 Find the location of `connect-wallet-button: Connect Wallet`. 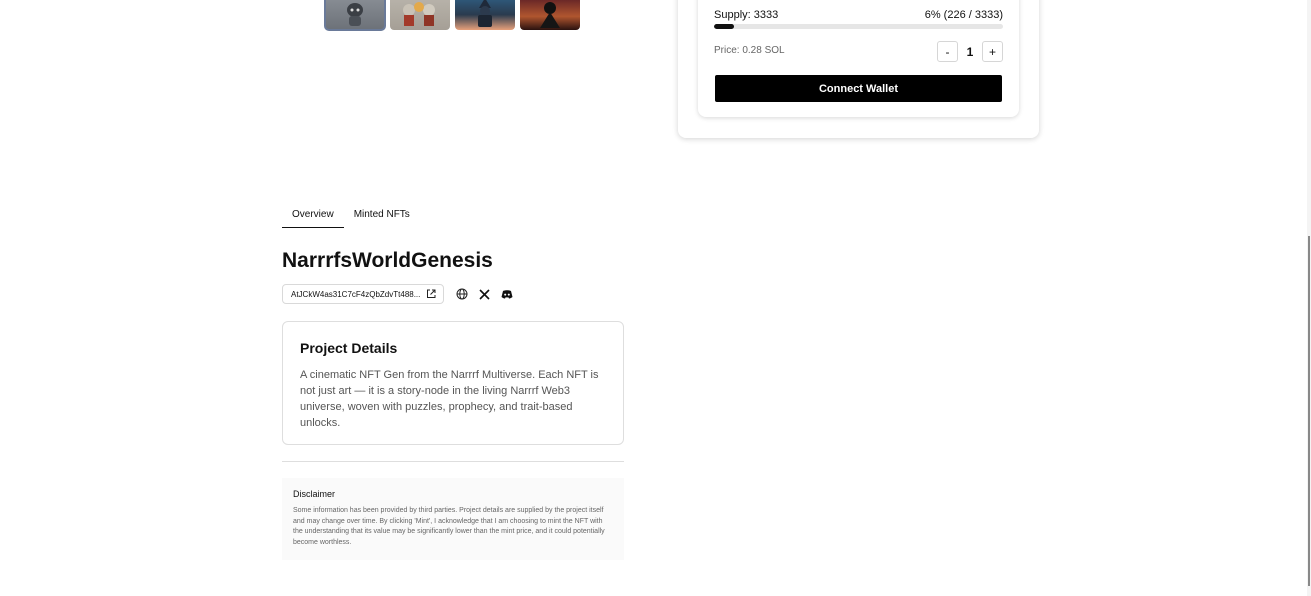

connect-wallet-button: Connect Wallet is located at coordinates (858, 88).